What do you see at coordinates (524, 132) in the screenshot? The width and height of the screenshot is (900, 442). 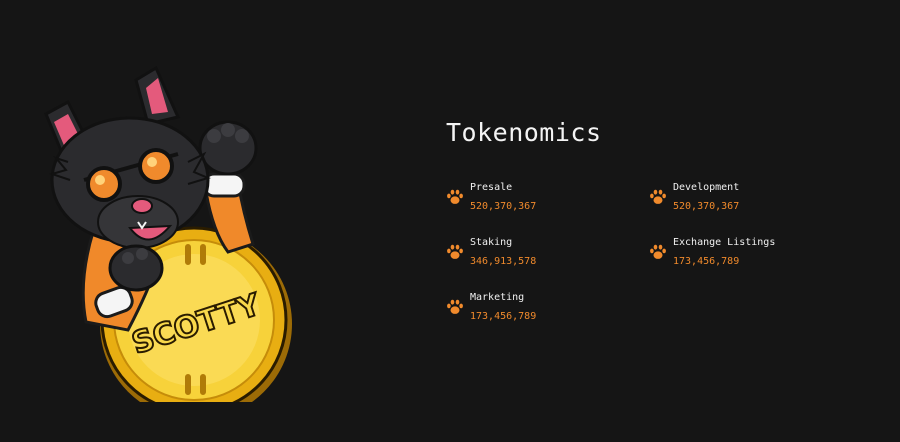 I see `section-title: Tokenomics` at bounding box center [524, 132].